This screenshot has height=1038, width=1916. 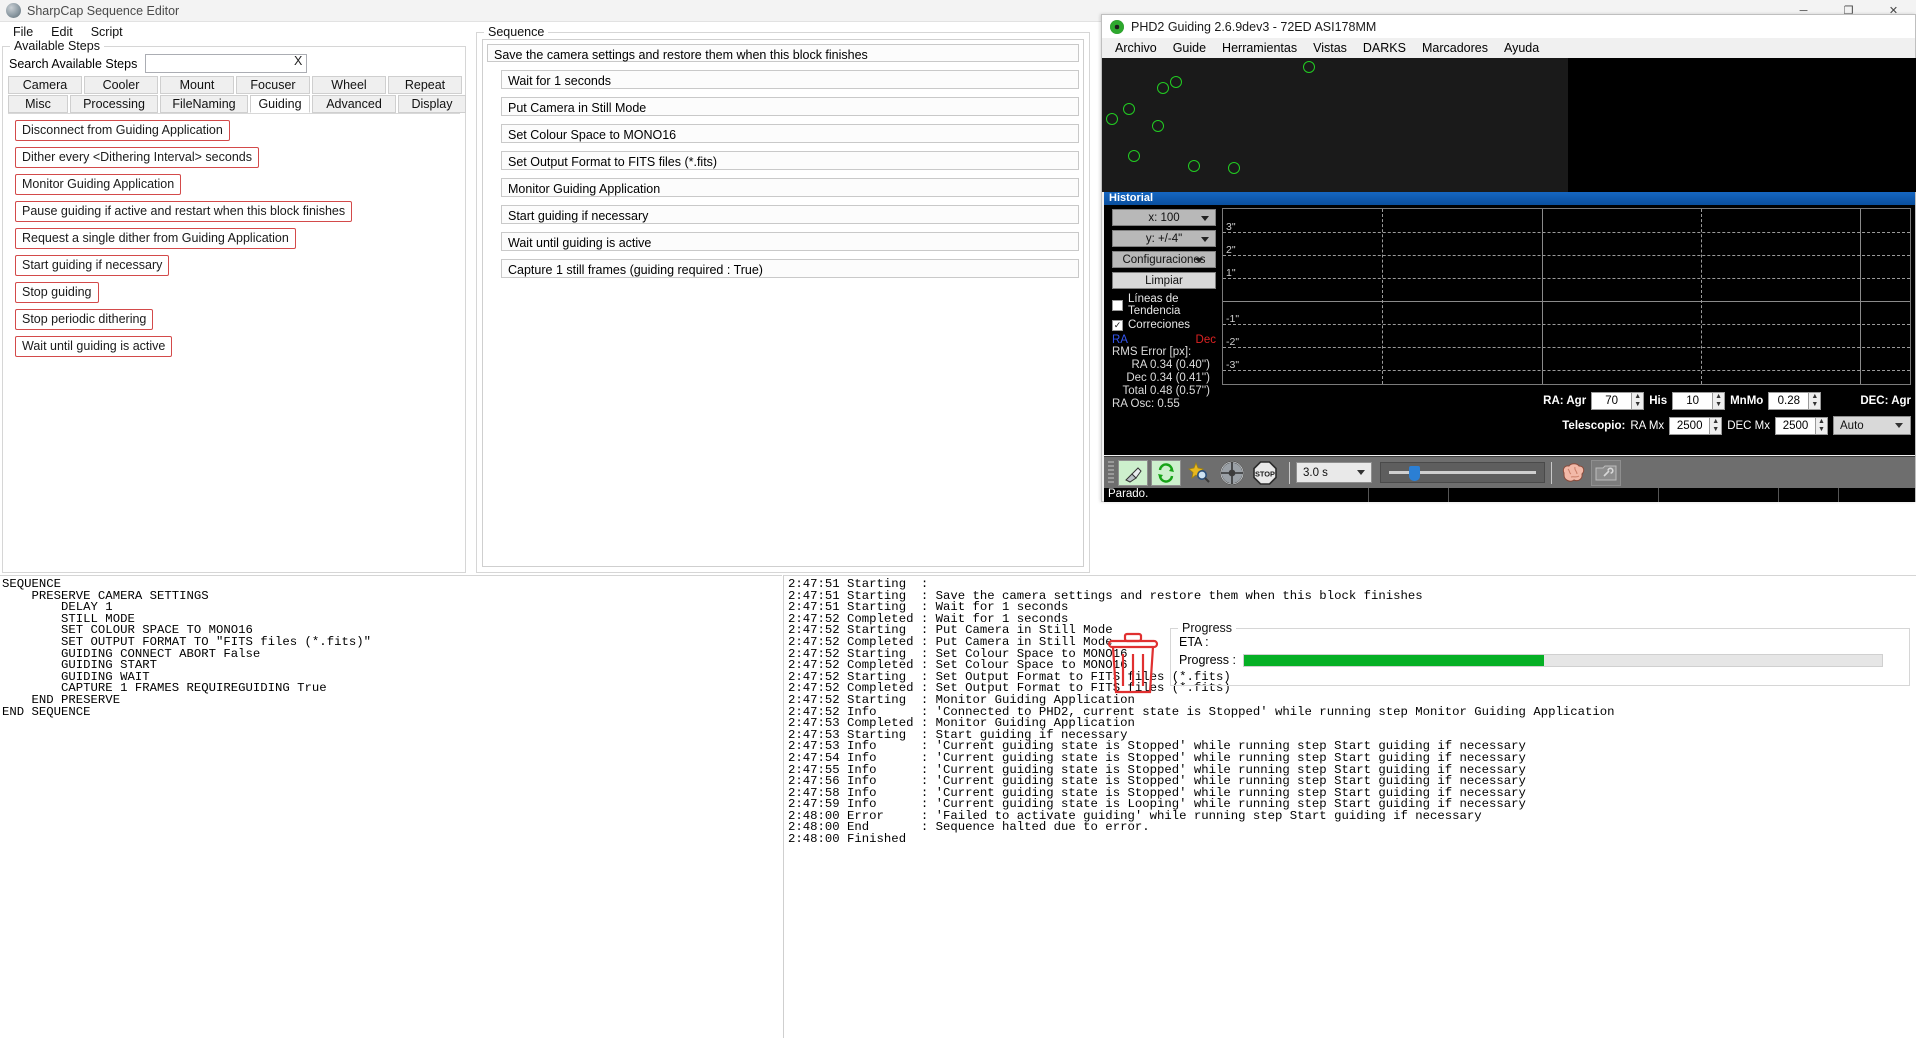 I want to click on connect-equipment-icon, so click(x=1133, y=472).